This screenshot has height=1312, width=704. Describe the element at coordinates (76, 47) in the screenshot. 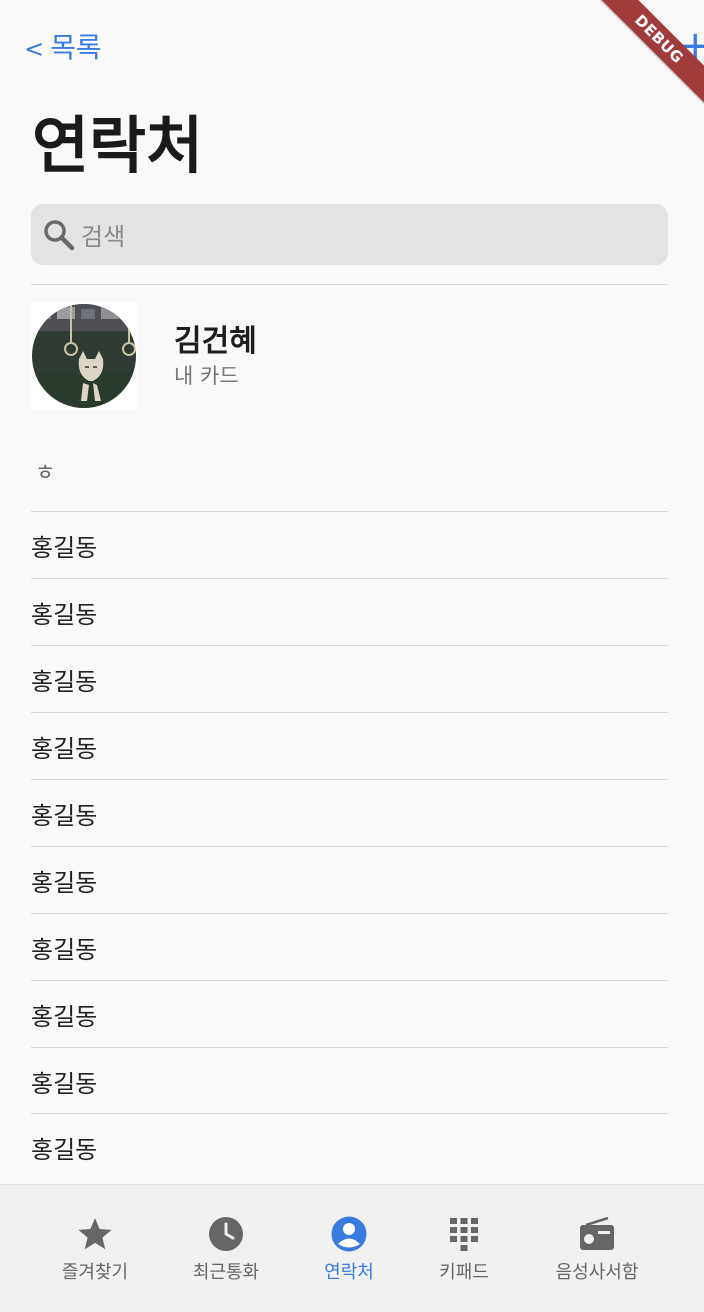

I see `back-label: 목록` at that location.